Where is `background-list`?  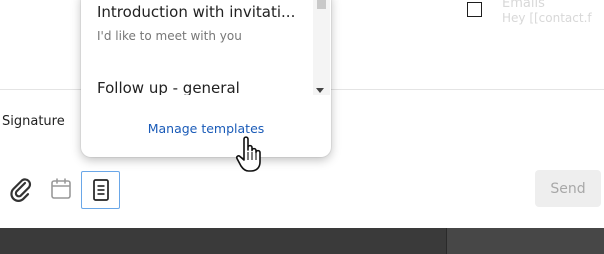 background-list is located at coordinates (302, 241).